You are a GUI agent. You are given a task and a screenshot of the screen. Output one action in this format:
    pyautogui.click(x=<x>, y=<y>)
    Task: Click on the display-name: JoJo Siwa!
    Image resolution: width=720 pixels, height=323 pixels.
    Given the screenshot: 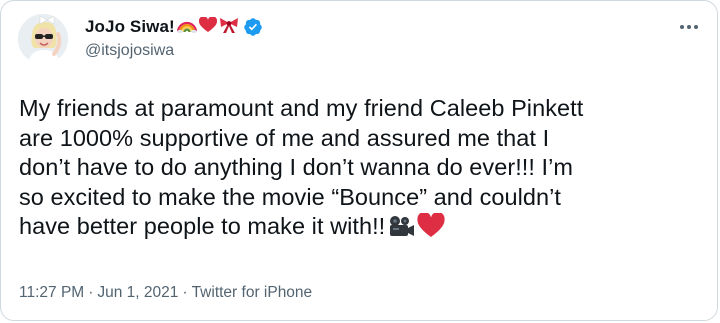 What is the action you would take?
    pyautogui.click(x=130, y=27)
    